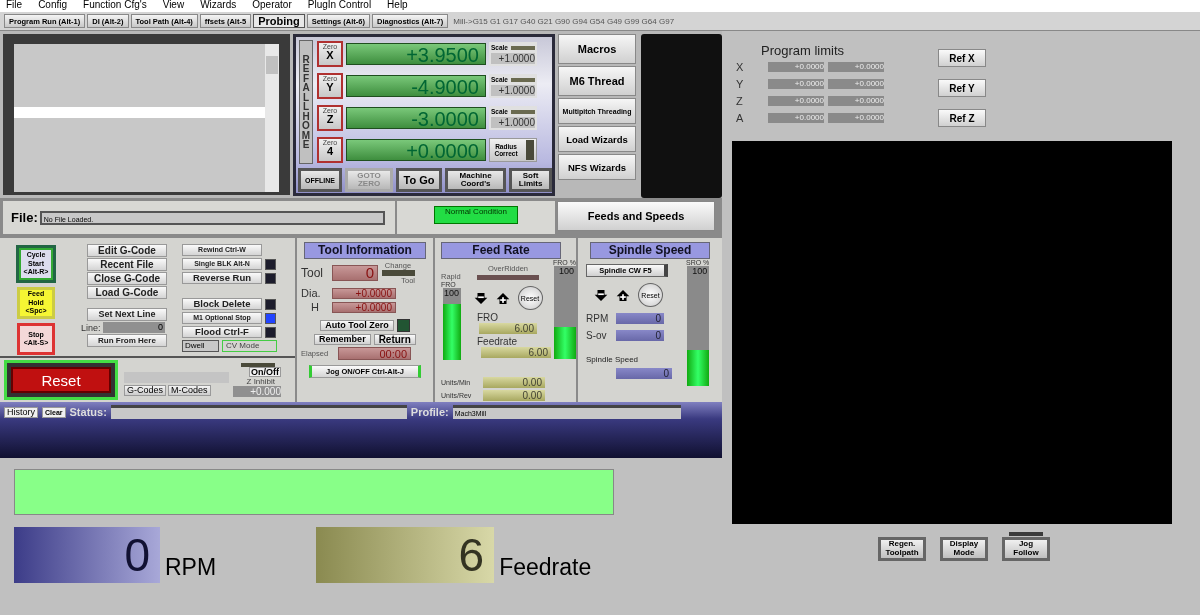 This screenshot has width=1200, height=615. Describe the element at coordinates (613, 359) in the screenshot. I see `spindle-speed-label: Spindle Speed` at that location.